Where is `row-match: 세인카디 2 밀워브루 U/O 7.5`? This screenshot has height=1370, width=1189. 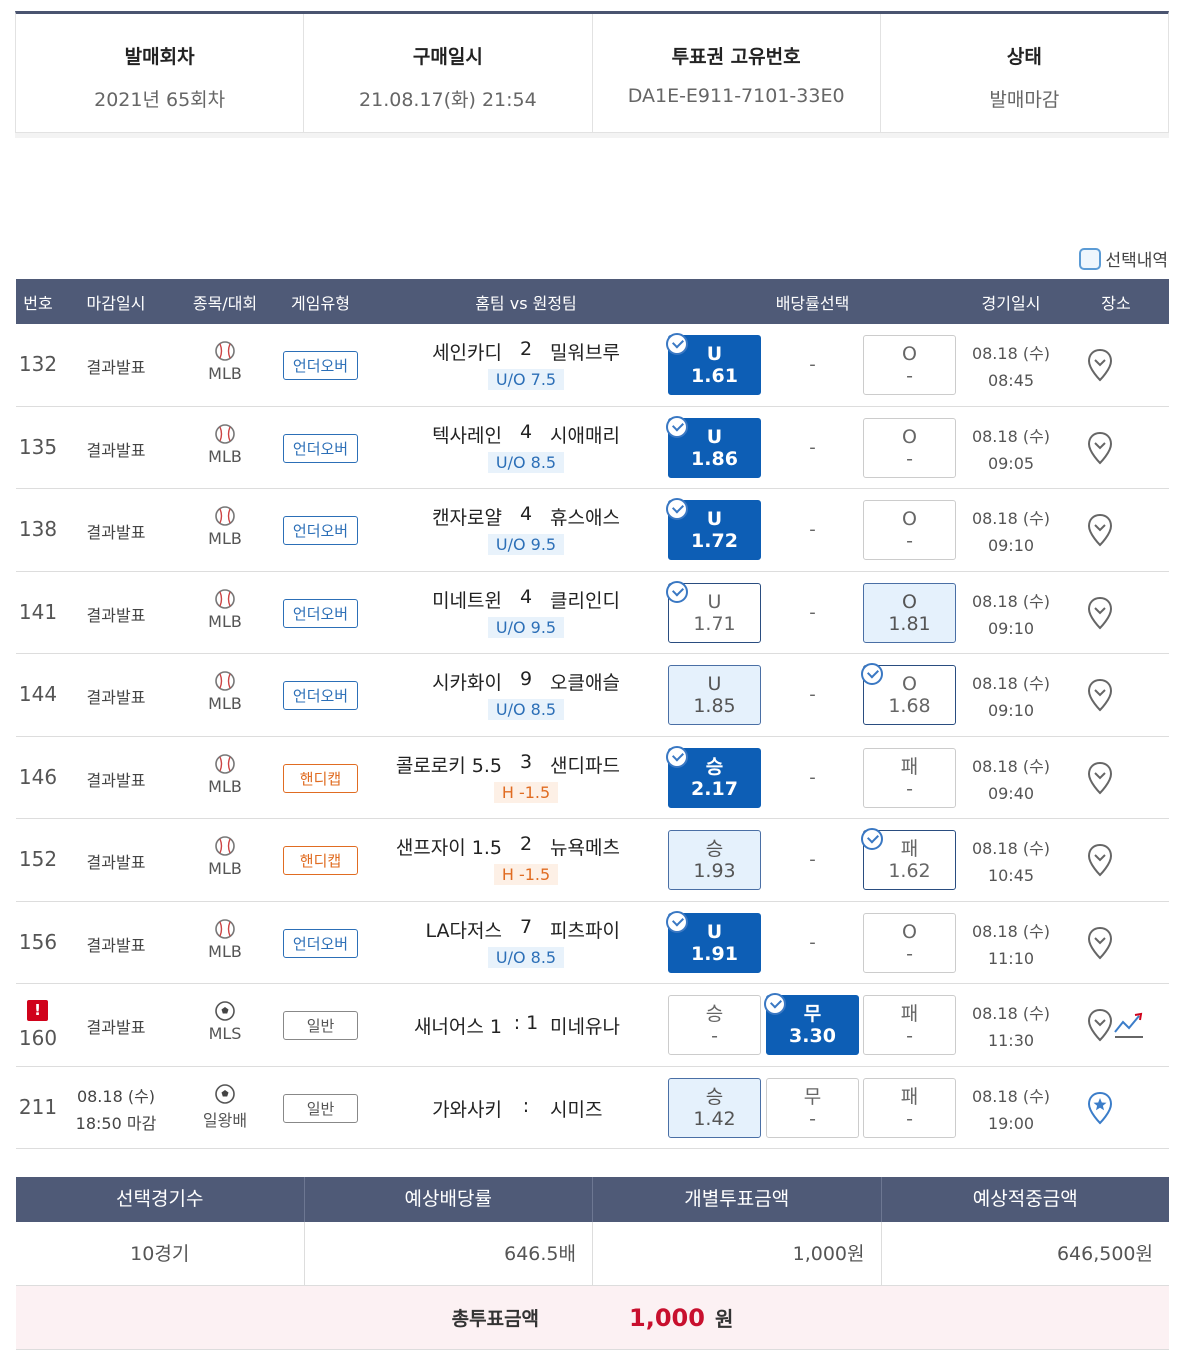
row-match: 세인카디 2 밀워브루 U/O 7.5 is located at coordinates (526, 364).